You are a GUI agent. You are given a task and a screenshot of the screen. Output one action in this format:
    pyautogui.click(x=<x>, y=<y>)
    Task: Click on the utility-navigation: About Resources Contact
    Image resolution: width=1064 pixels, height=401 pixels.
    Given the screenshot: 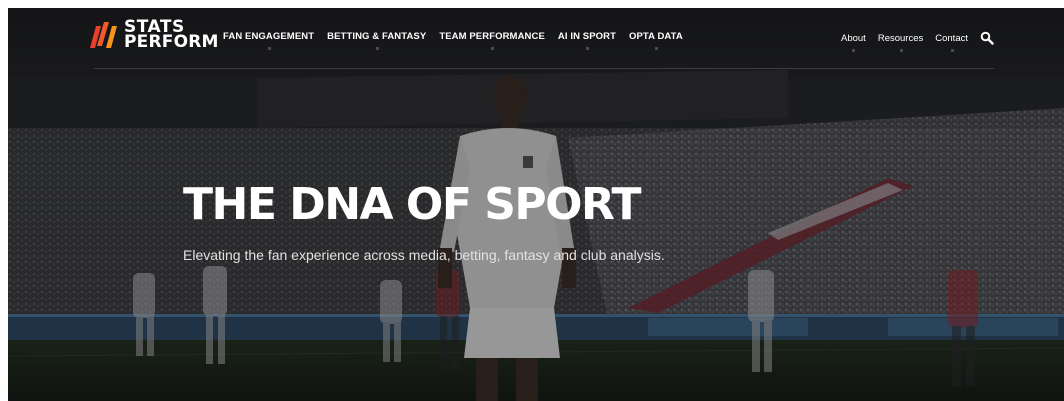 What is the action you would take?
    pyautogui.click(x=917, y=41)
    